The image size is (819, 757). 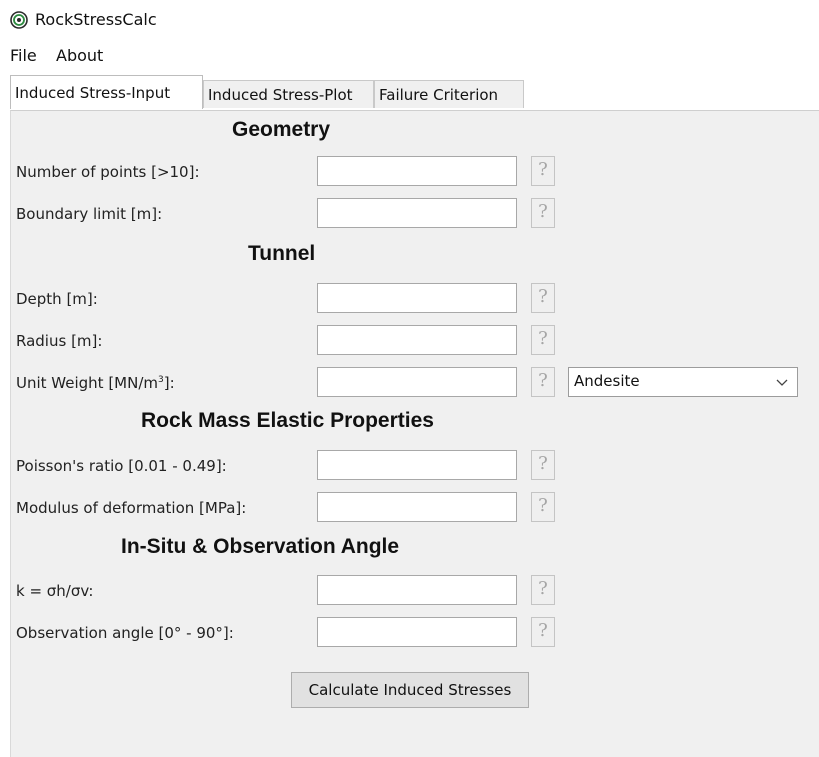 What do you see at coordinates (543, 382) in the screenshot?
I see `unit-weight-help-button: ?` at bounding box center [543, 382].